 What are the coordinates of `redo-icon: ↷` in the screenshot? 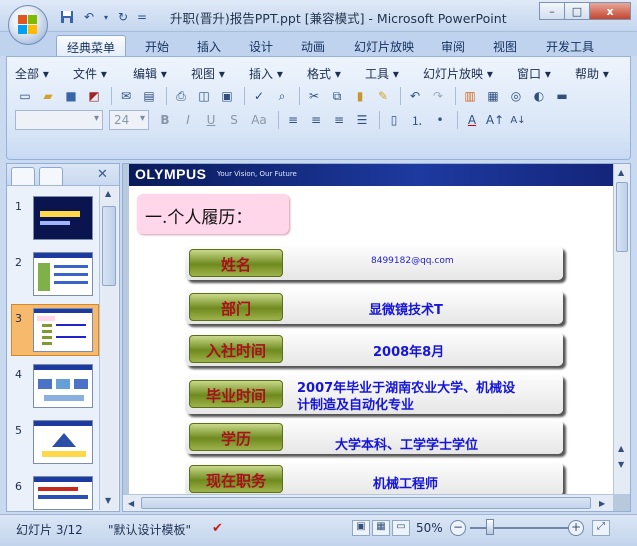 It's located at (438, 96).